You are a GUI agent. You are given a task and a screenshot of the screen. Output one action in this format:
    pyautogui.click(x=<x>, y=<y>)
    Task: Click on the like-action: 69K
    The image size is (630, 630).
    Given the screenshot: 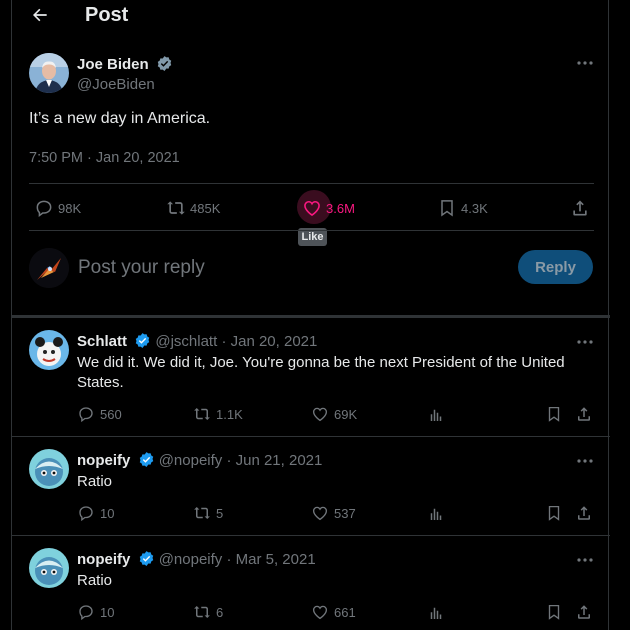 What is the action you would take?
    pyautogui.click(x=334, y=414)
    